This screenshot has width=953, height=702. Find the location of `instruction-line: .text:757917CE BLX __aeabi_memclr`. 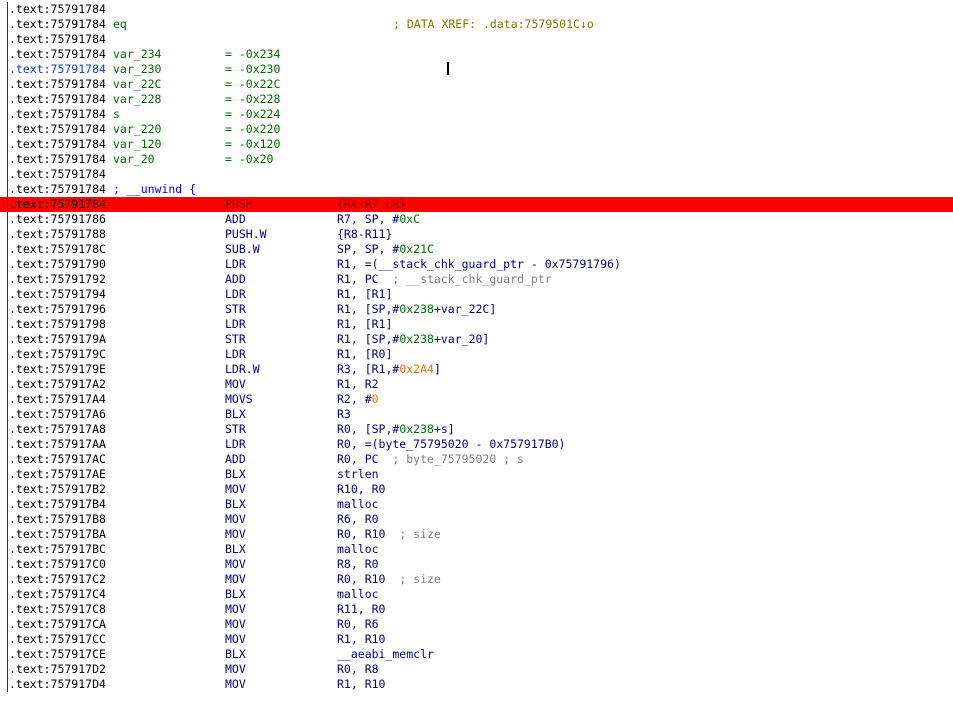

instruction-line: .text:757917CE BLX __aeabi_memclr is located at coordinates (476, 654).